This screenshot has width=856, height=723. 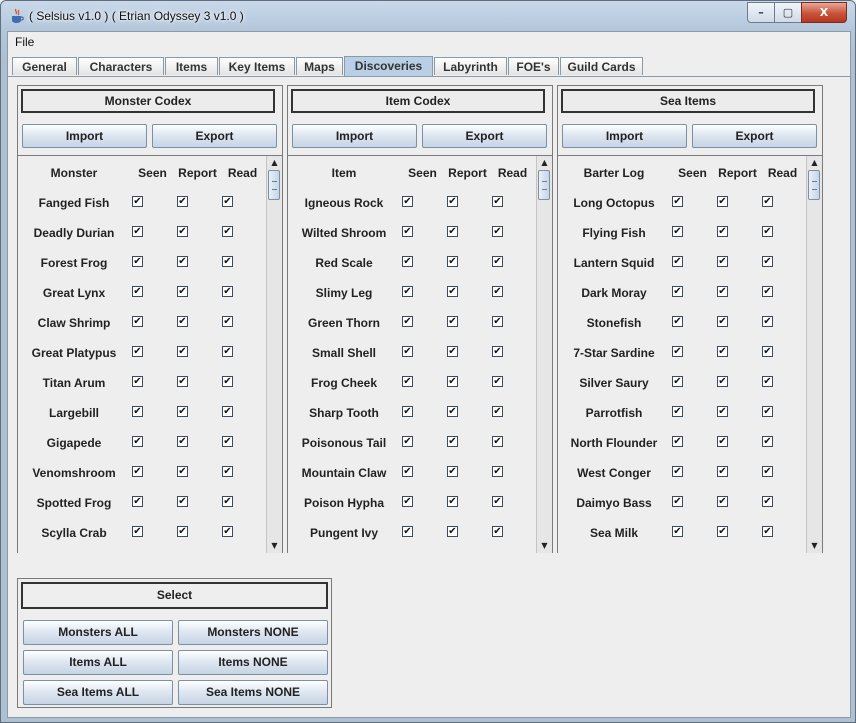 I want to click on item-codex-import-button: Import, so click(x=354, y=136).